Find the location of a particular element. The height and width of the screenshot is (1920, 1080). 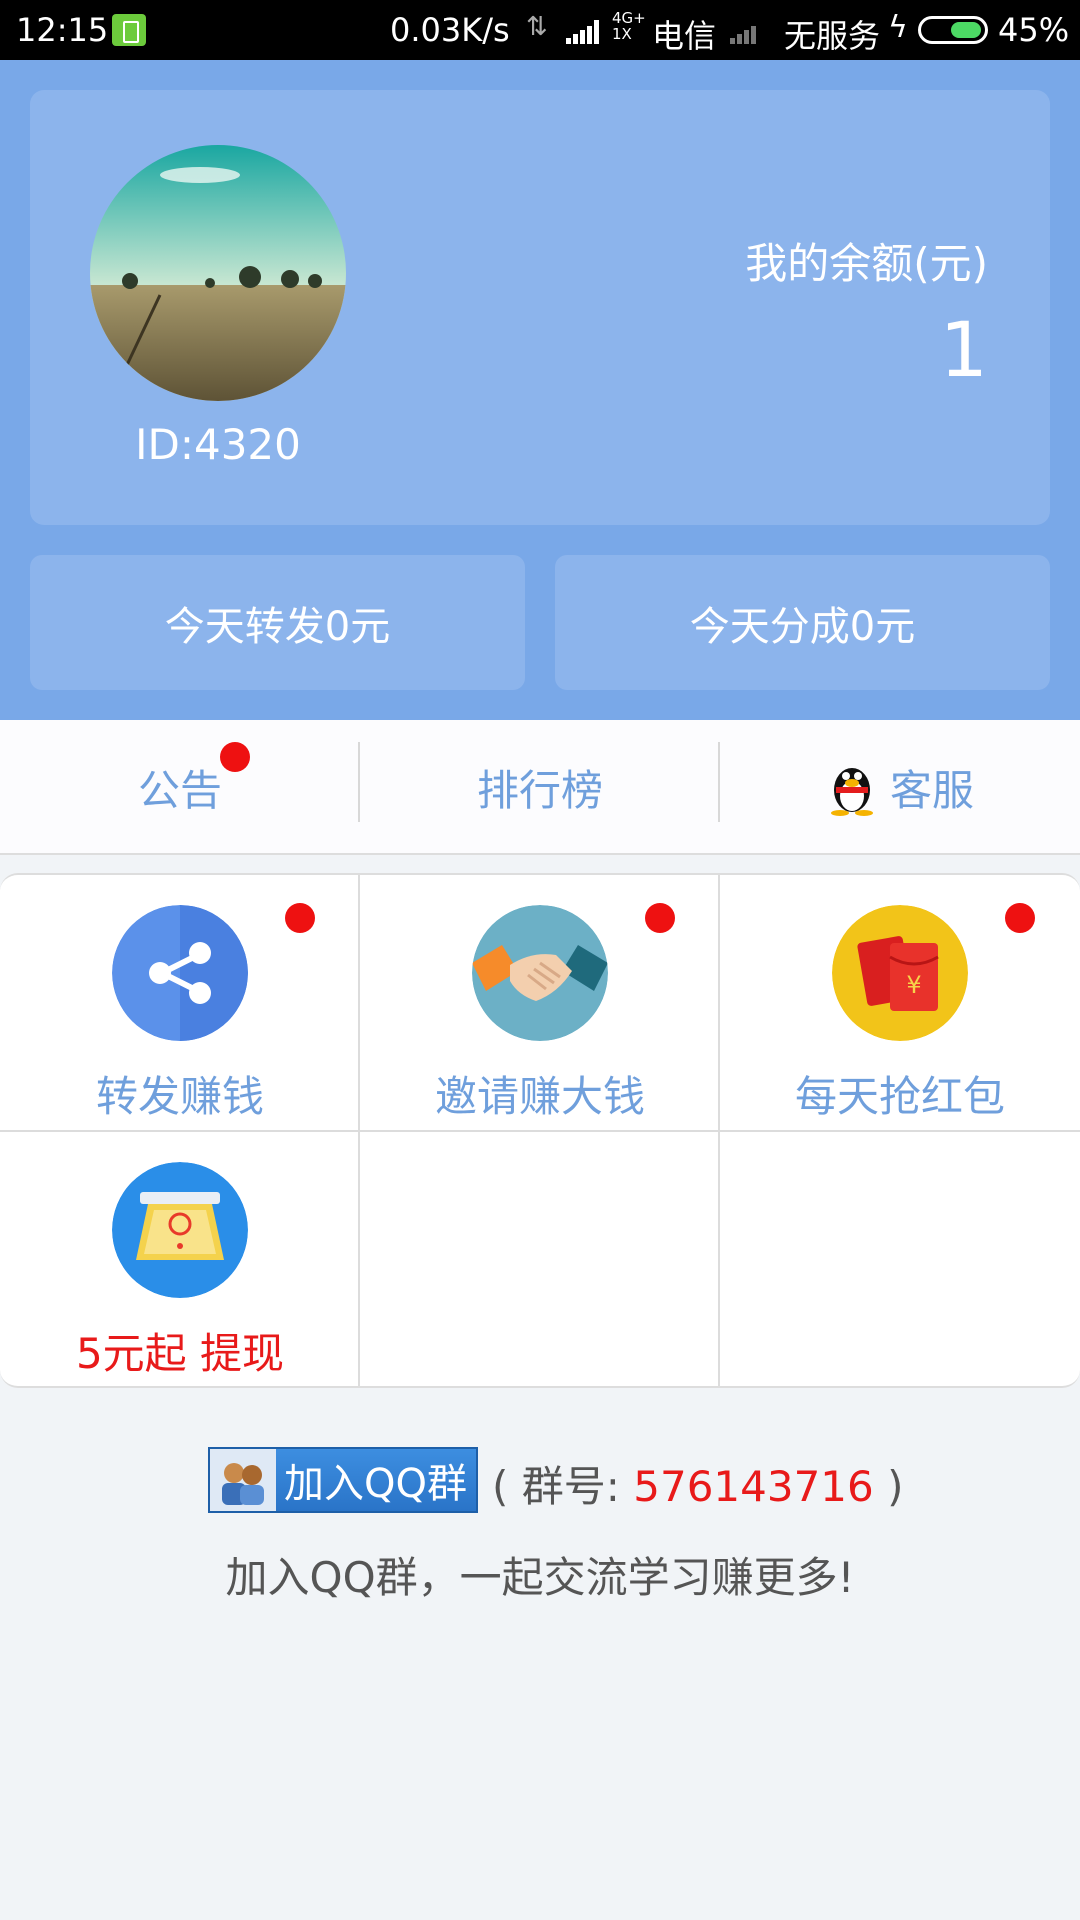

tab-announcement: 公告 is located at coordinates (180, 787).